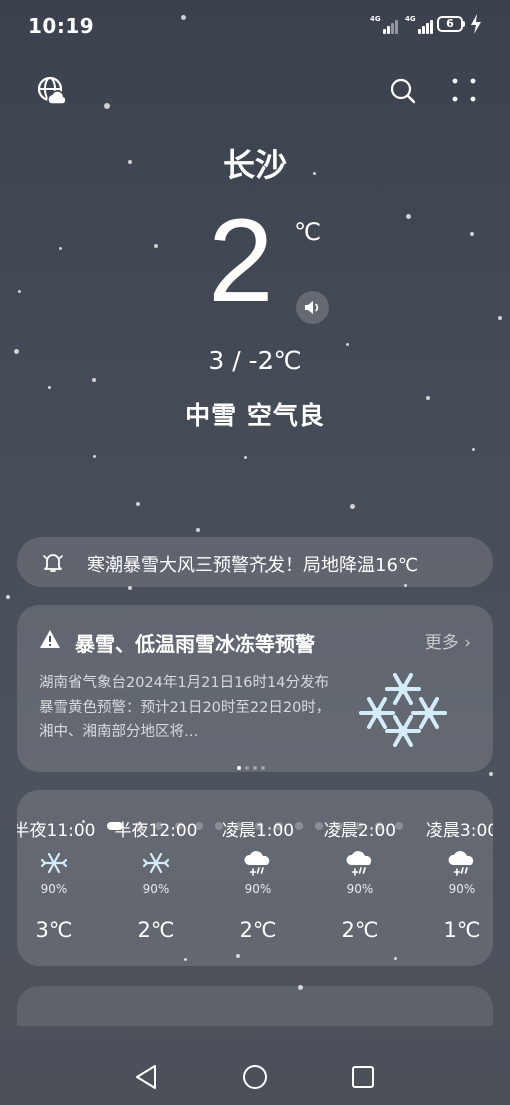  I want to click on next-card-peek, so click(255, 1006).